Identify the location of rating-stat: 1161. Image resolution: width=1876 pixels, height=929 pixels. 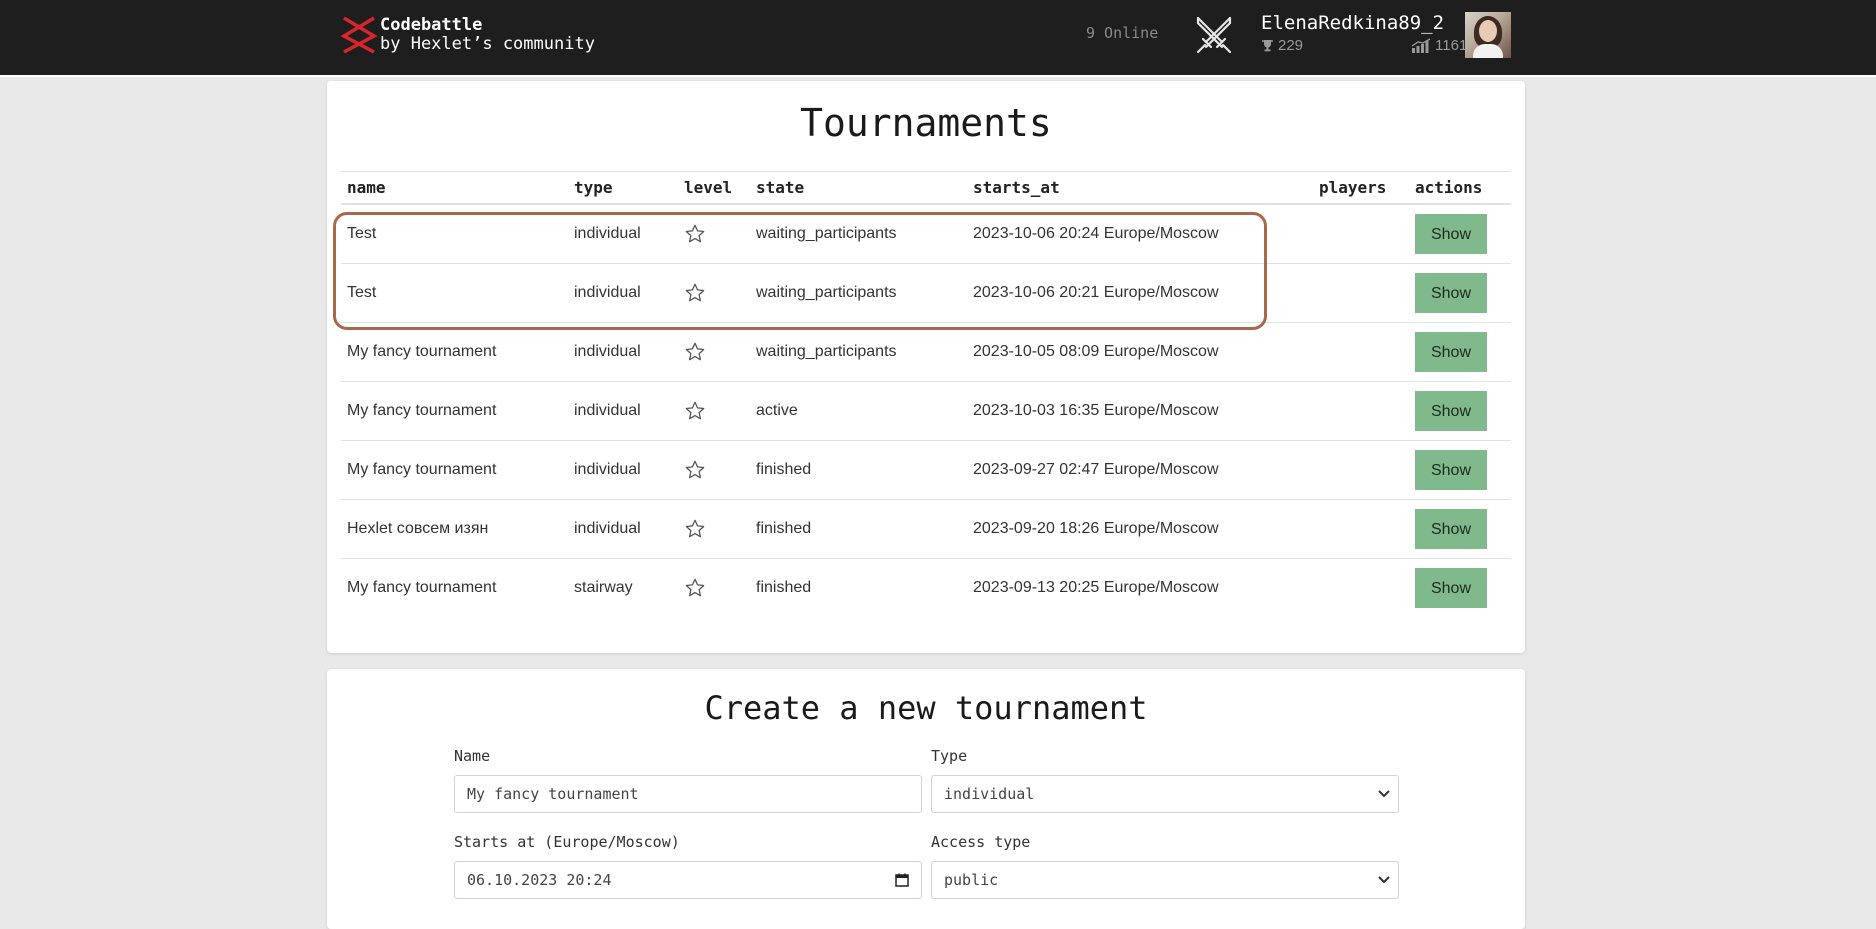
(1439, 45).